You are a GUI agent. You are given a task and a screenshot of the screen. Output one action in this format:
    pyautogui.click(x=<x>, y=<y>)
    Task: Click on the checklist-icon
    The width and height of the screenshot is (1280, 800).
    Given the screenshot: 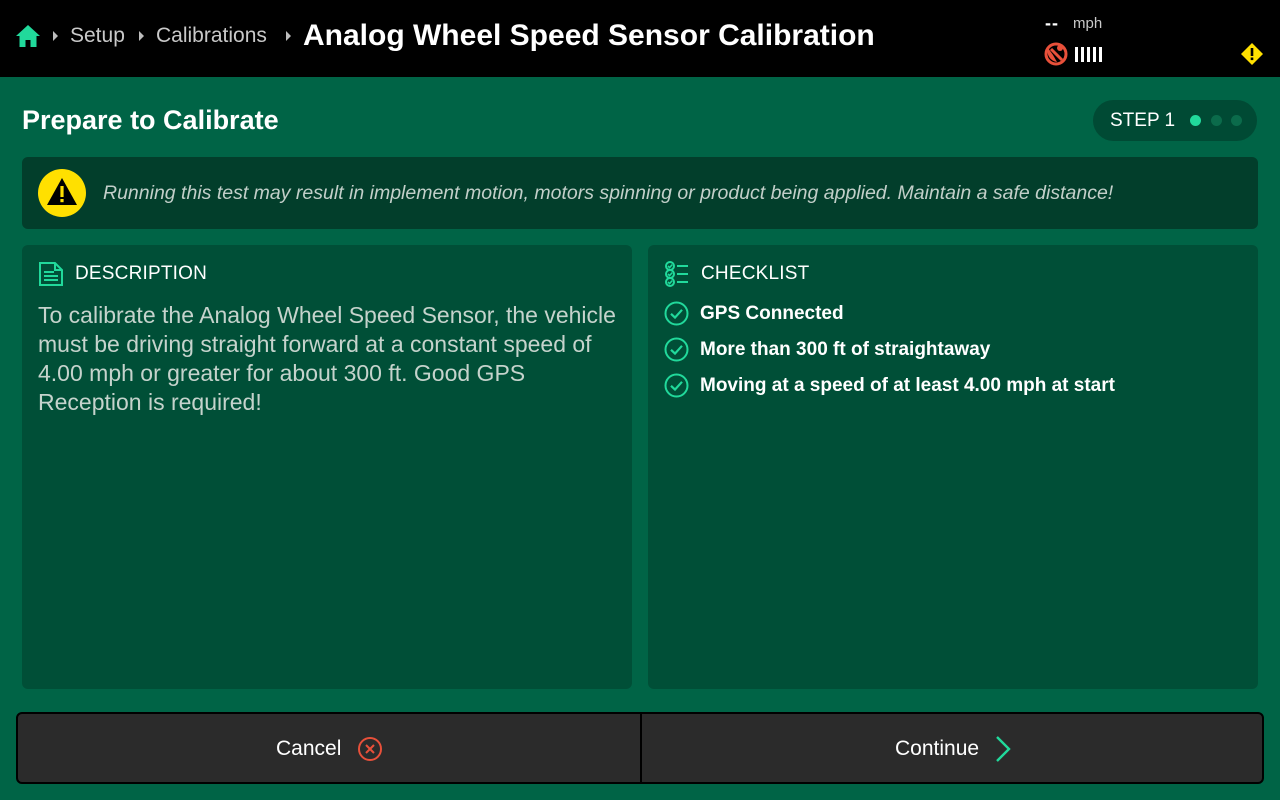 What is the action you would take?
    pyautogui.click(x=676, y=274)
    